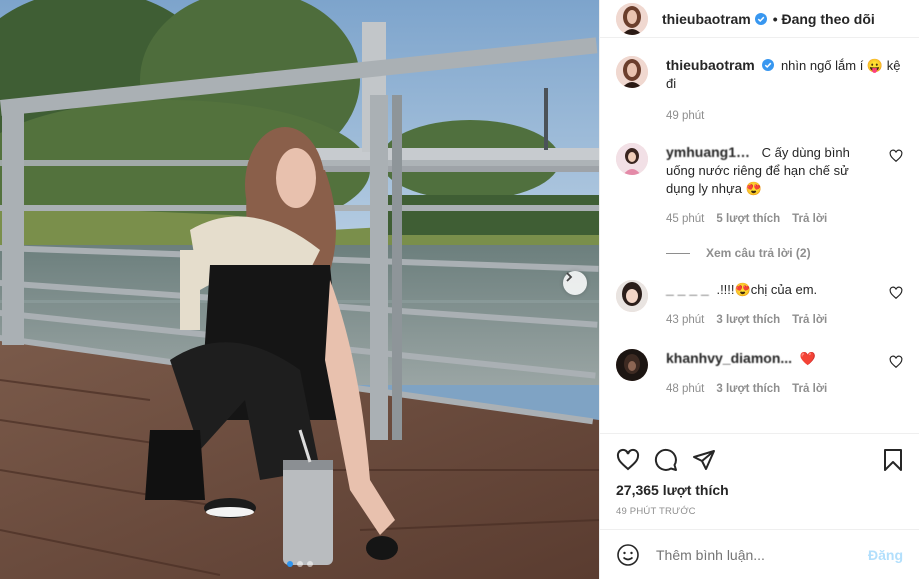  I want to click on emoji-smiley-icon, so click(628, 555).